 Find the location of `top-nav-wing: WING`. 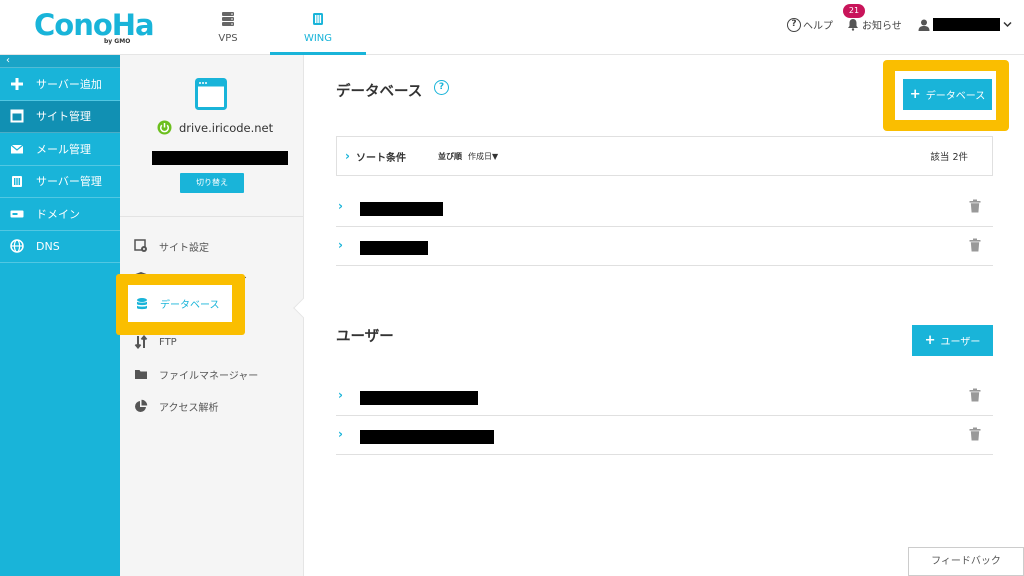

top-nav-wing: WING is located at coordinates (318, 27).